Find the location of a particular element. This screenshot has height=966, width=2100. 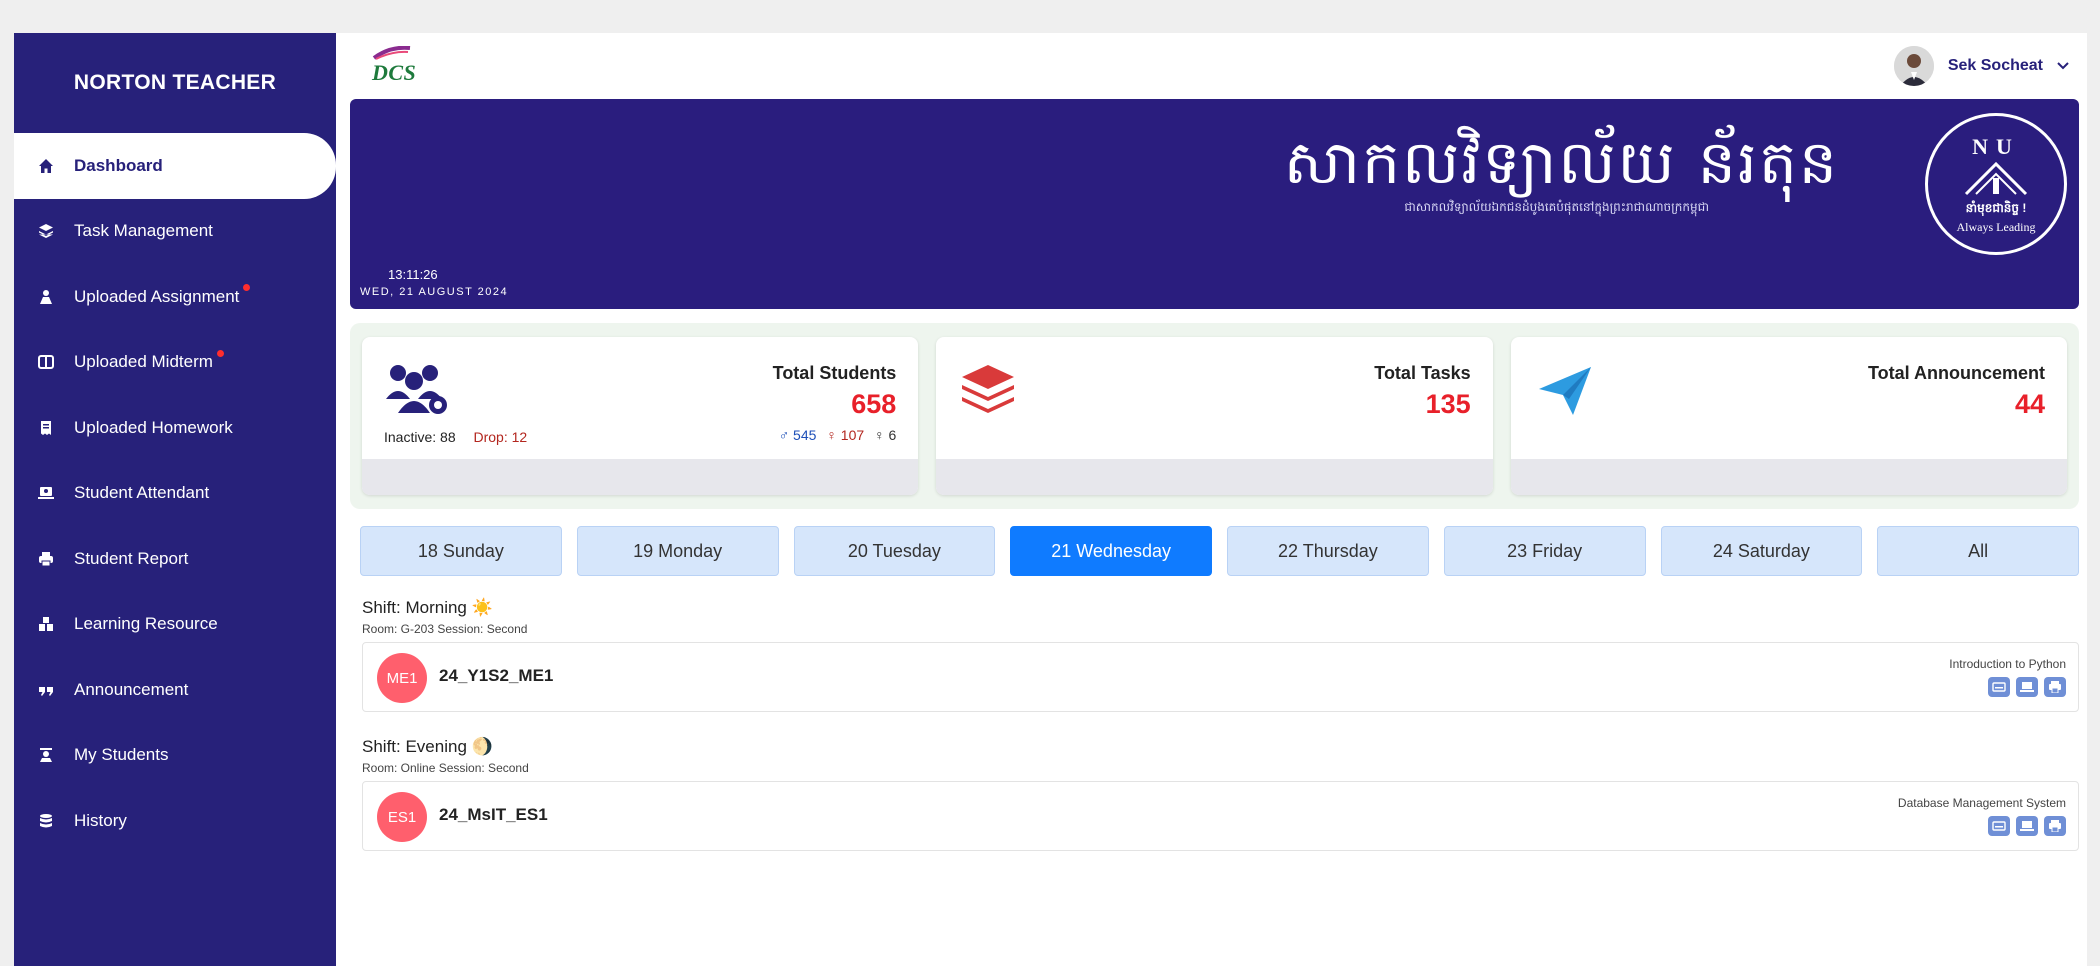

sidebar-item-announcement: Announcement is located at coordinates (175, 690).